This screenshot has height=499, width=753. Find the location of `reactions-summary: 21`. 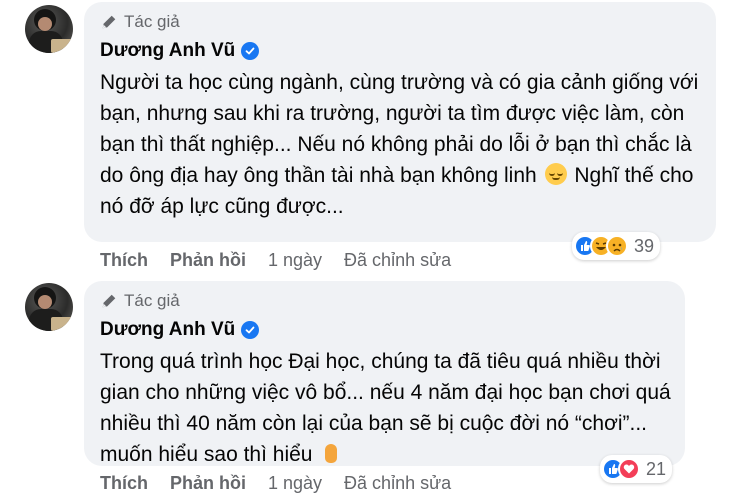

reactions-summary: 21 is located at coordinates (636, 469).